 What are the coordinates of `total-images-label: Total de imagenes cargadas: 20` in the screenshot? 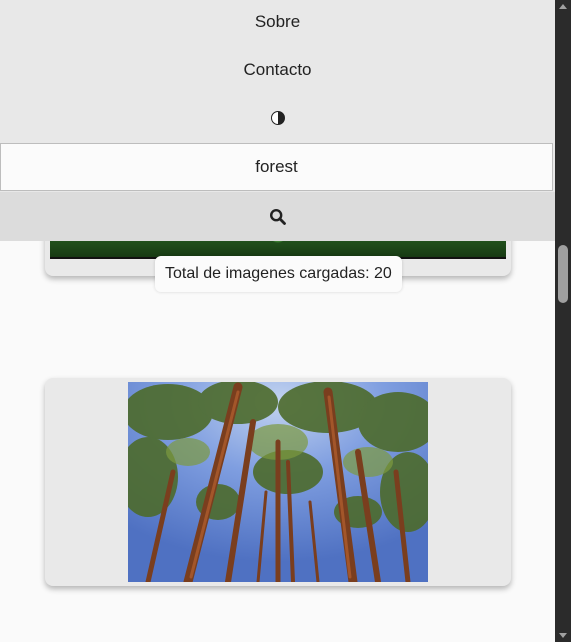 It's located at (278, 274).